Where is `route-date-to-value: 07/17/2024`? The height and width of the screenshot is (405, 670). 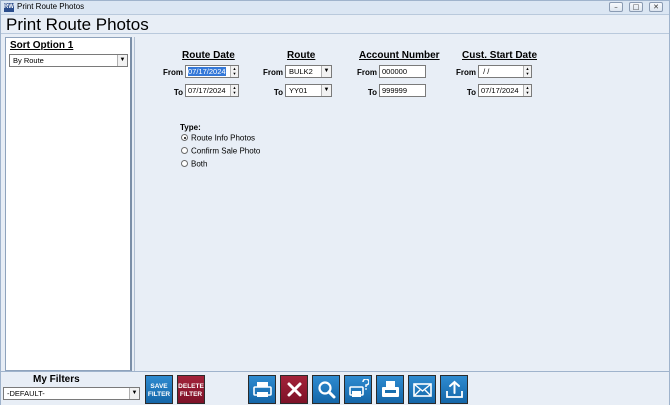
route-date-to-value: 07/17/2024 is located at coordinates (207, 90).